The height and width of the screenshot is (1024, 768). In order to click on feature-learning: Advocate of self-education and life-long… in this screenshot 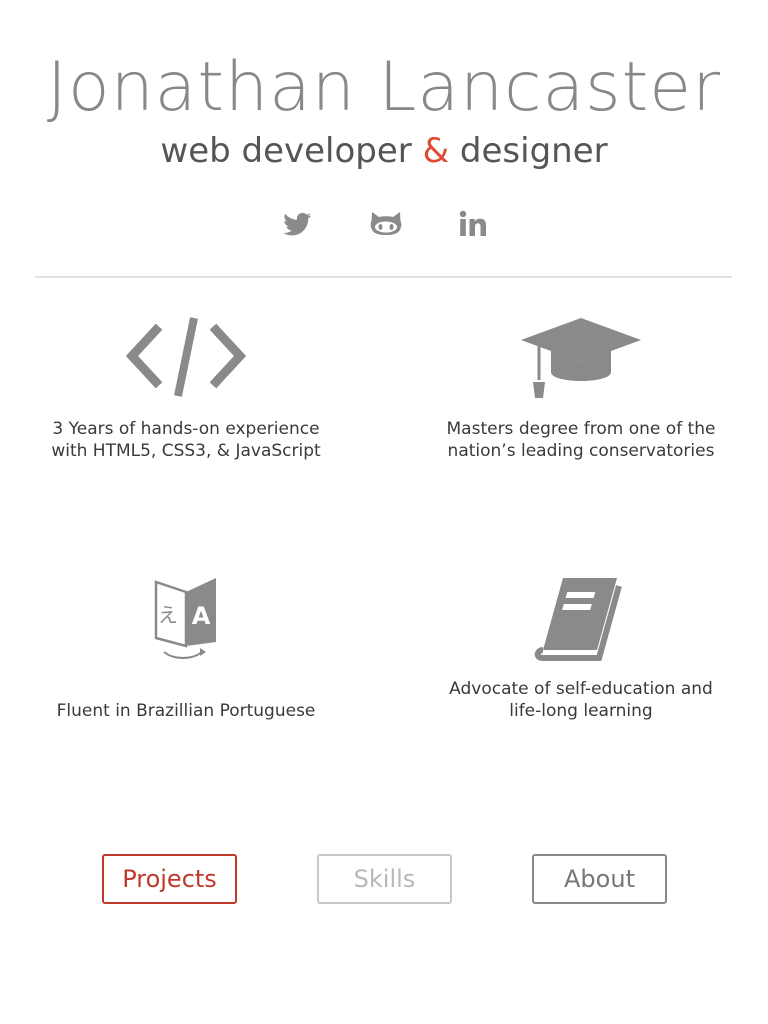, I will do `click(581, 652)`.